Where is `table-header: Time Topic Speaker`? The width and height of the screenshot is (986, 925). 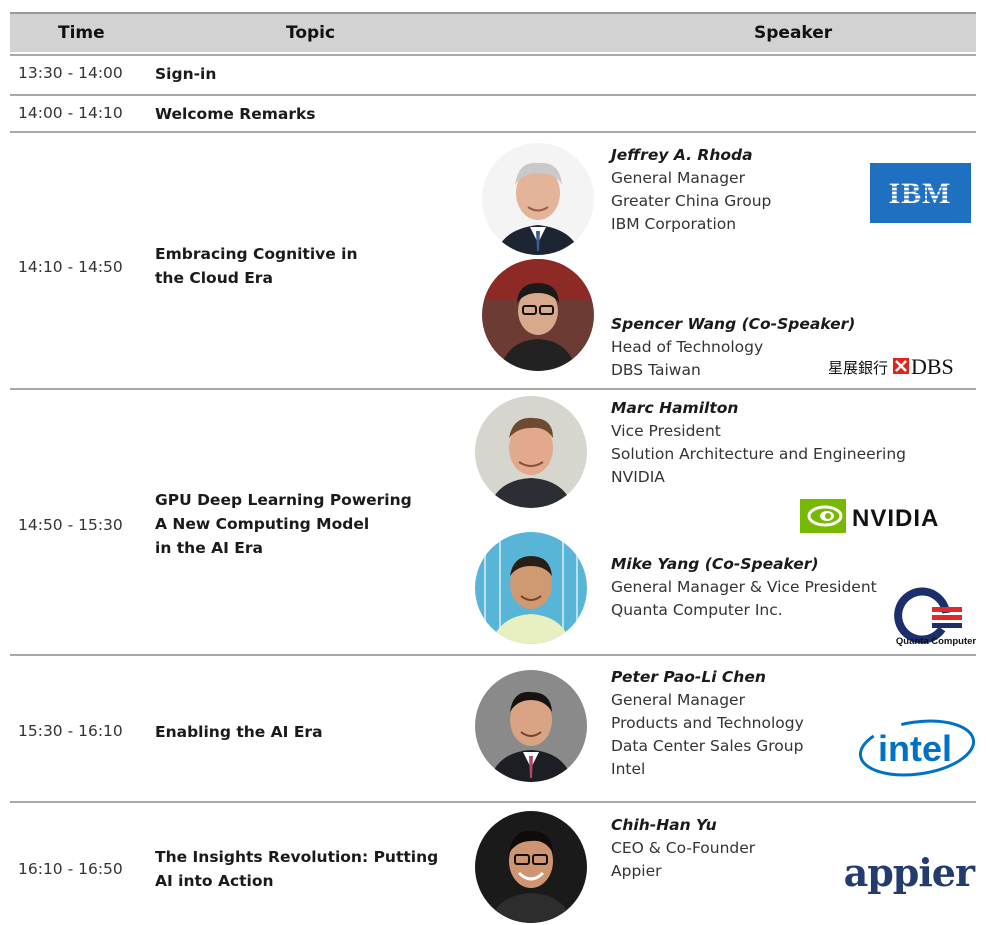 table-header: Time Topic Speaker is located at coordinates (493, 32).